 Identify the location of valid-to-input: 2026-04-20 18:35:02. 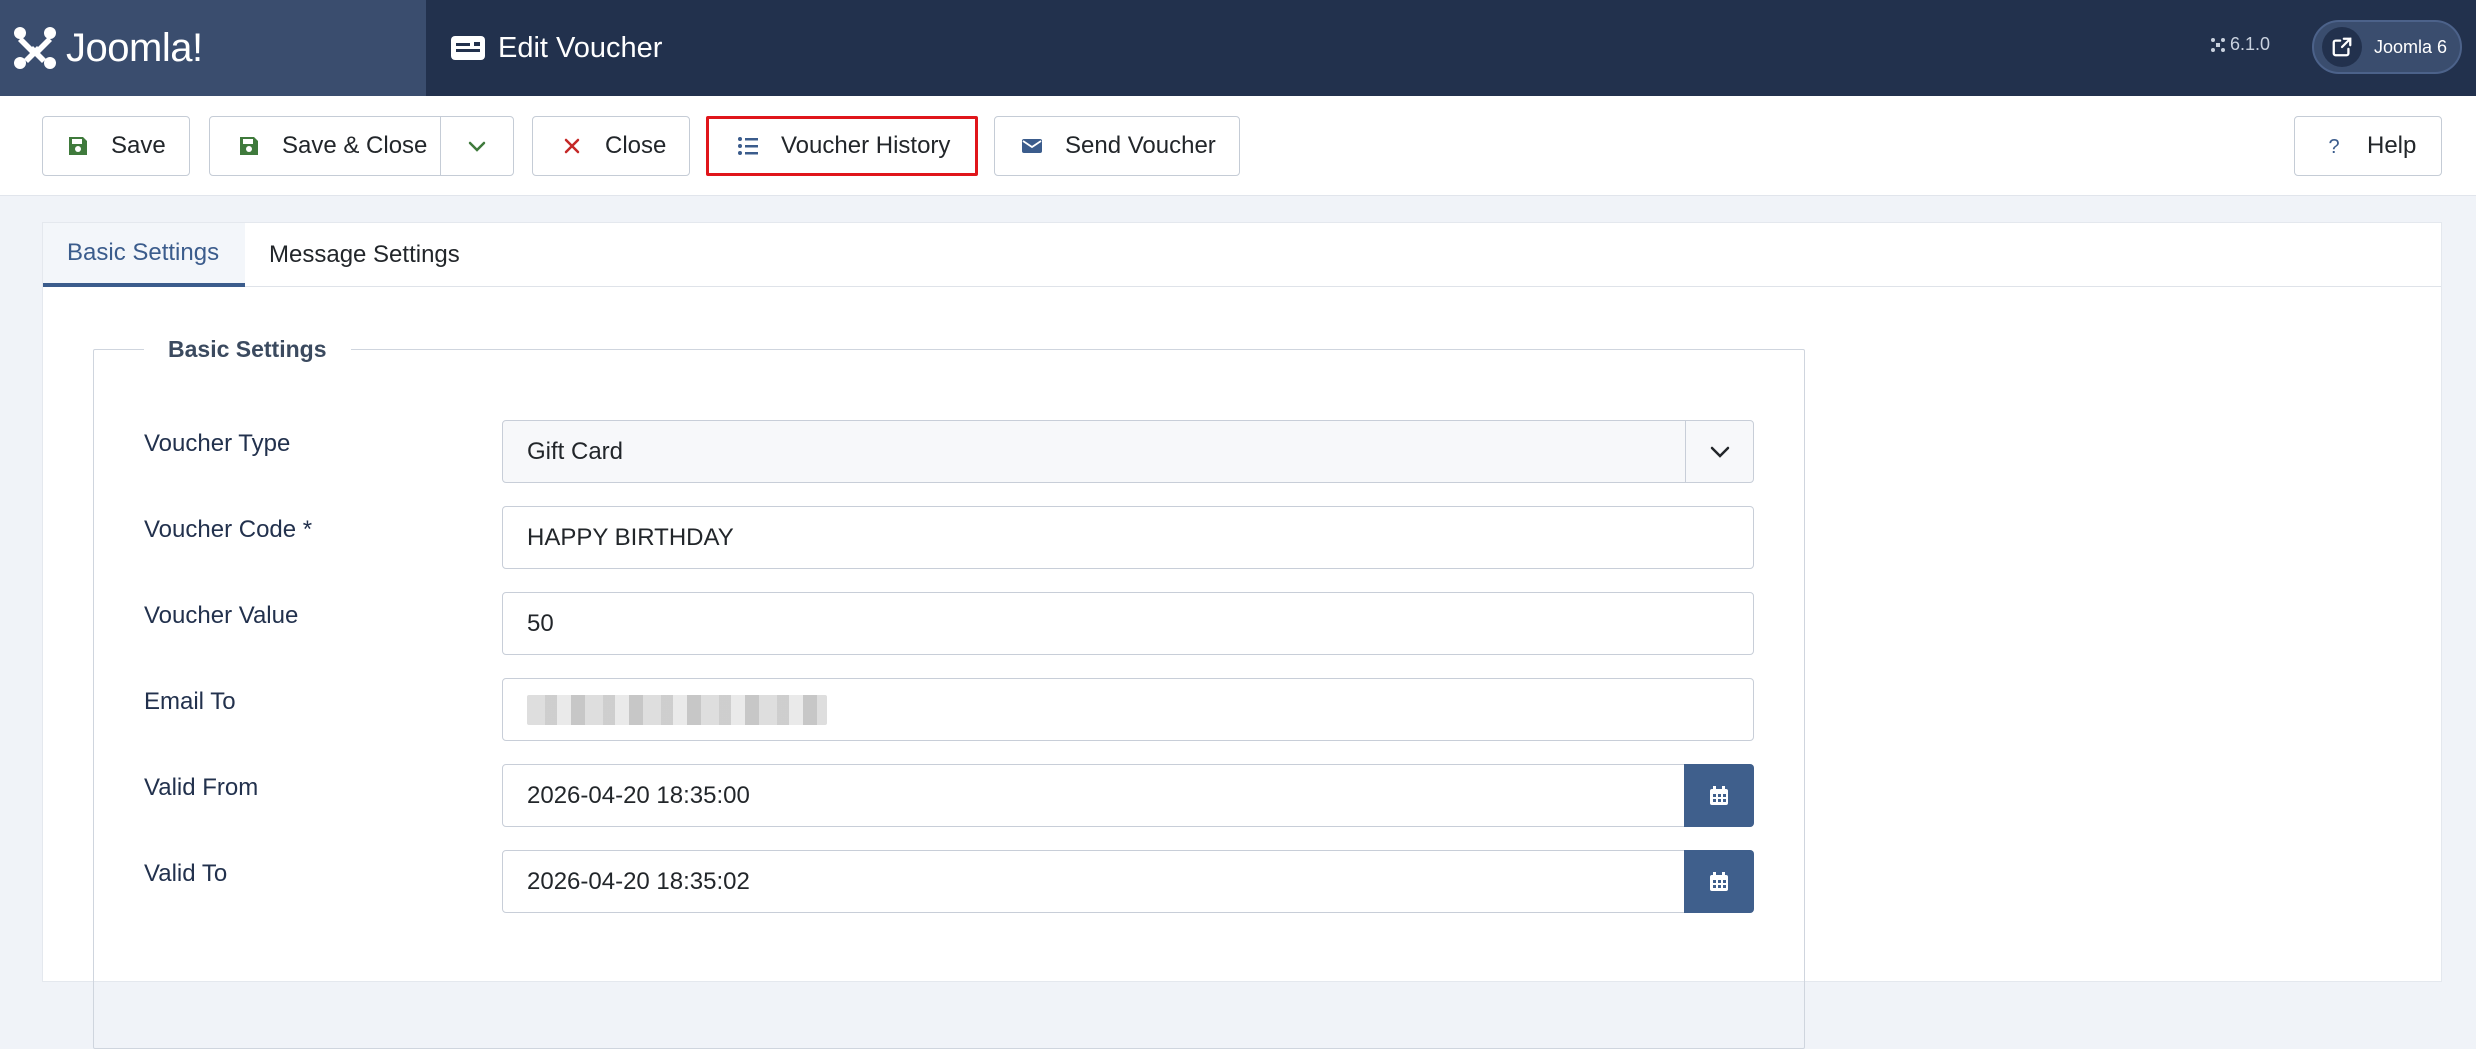
(1128, 881).